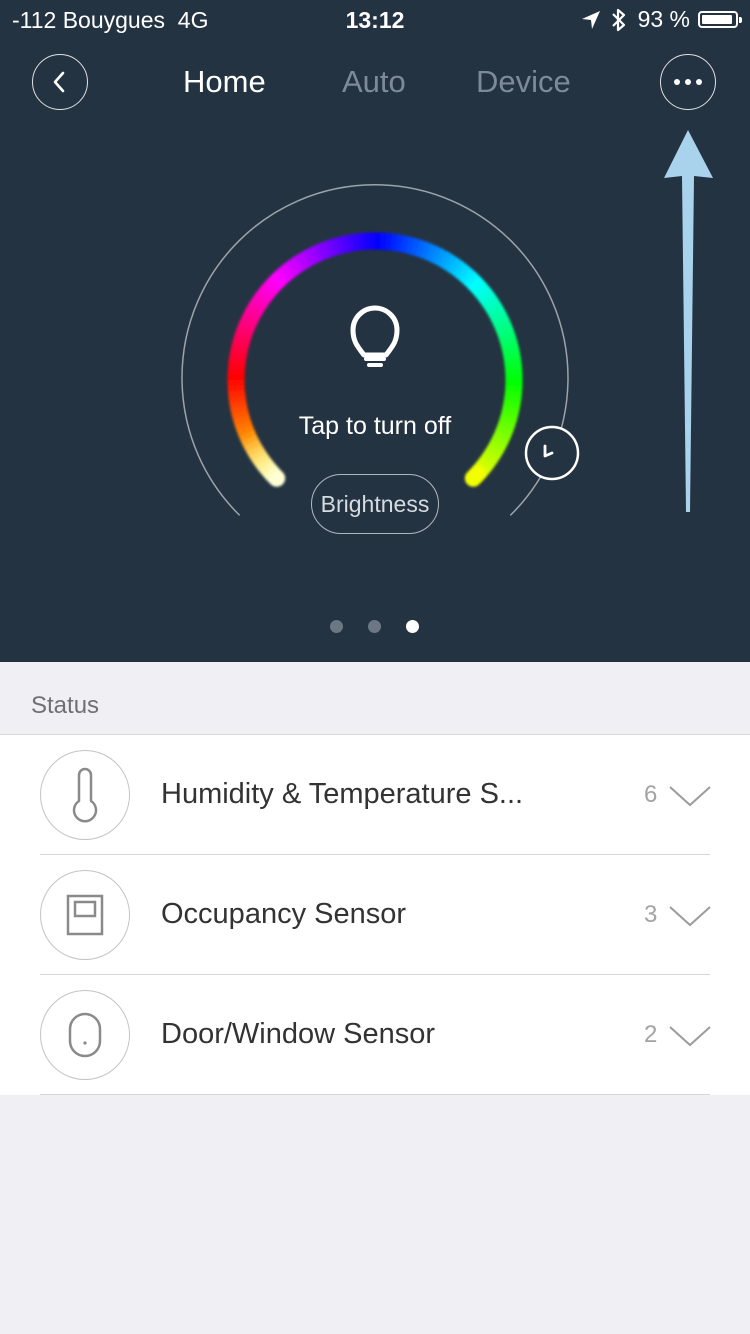 The height and width of the screenshot is (1334, 750). What do you see at coordinates (651, 794) in the screenshot?
I see `sensor-count: 6` at bounding box center [651, 794].